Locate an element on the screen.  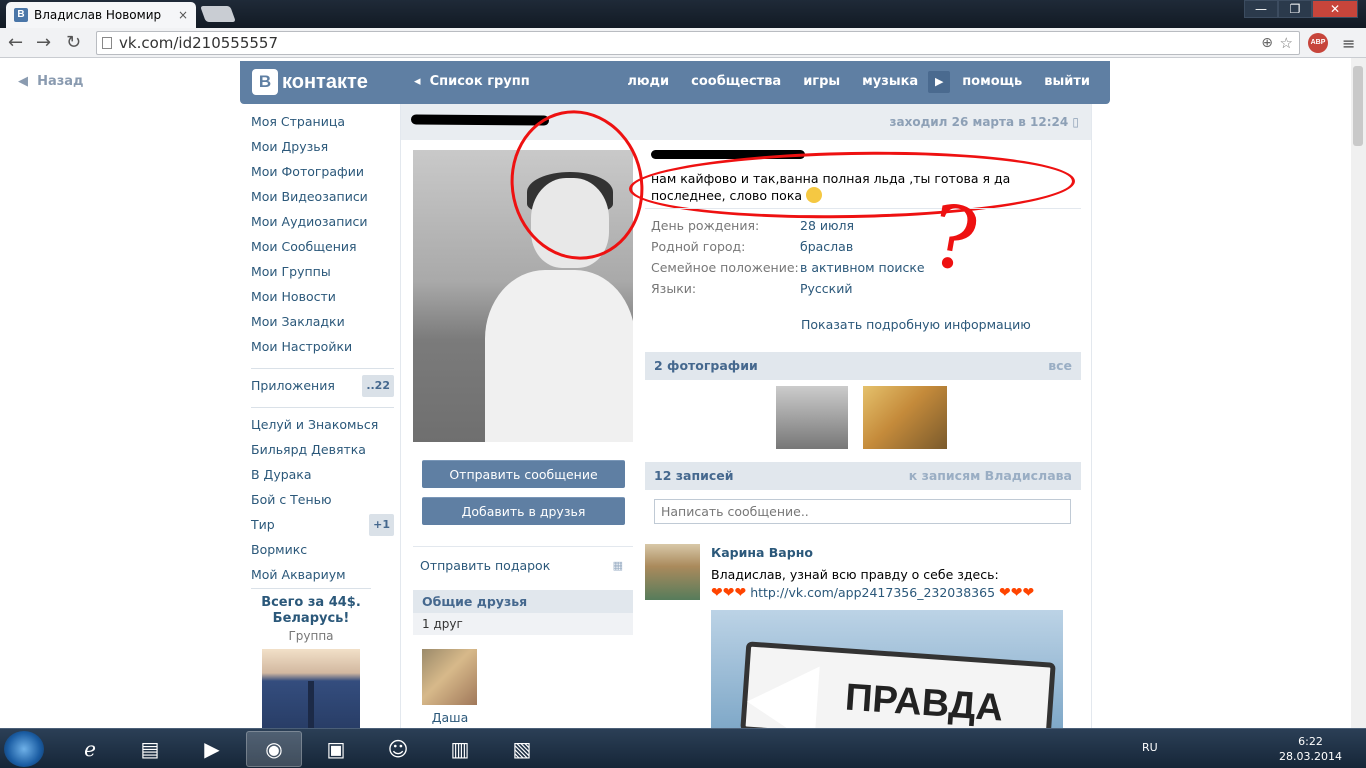
post-image: ПРАВДА is located at coordinates (887, 669).